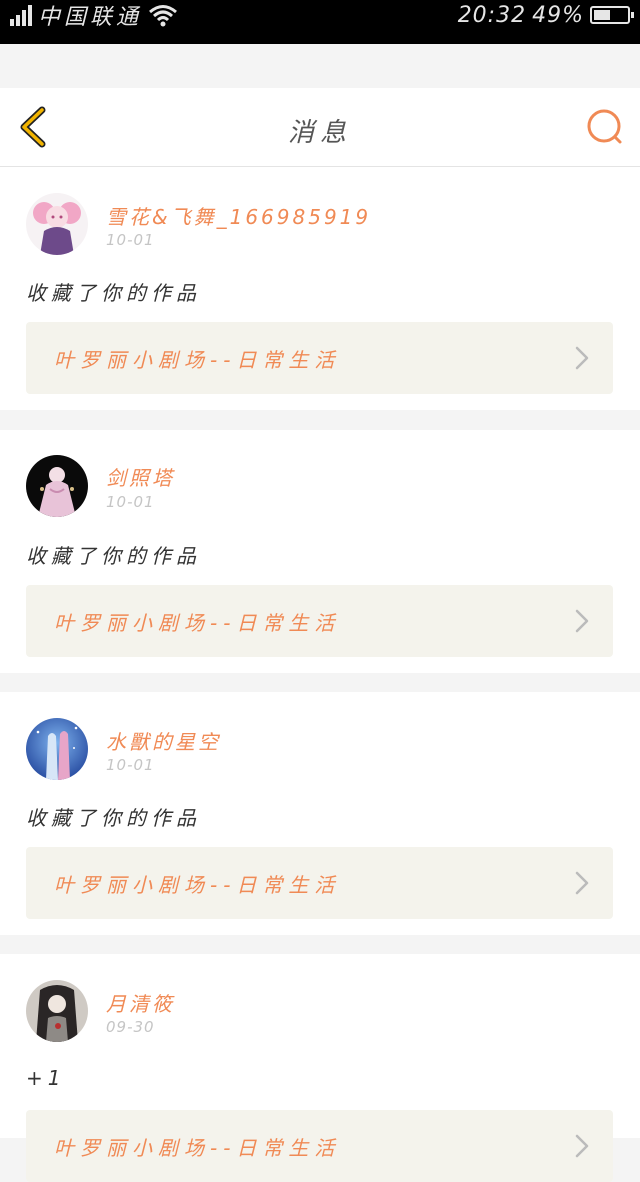 This screenshot has height=1182, width=640. What do you see at coordinates (558, 15) in the screenshot?
I see `battery-percent: 49%` at bounding box center [558, 15].